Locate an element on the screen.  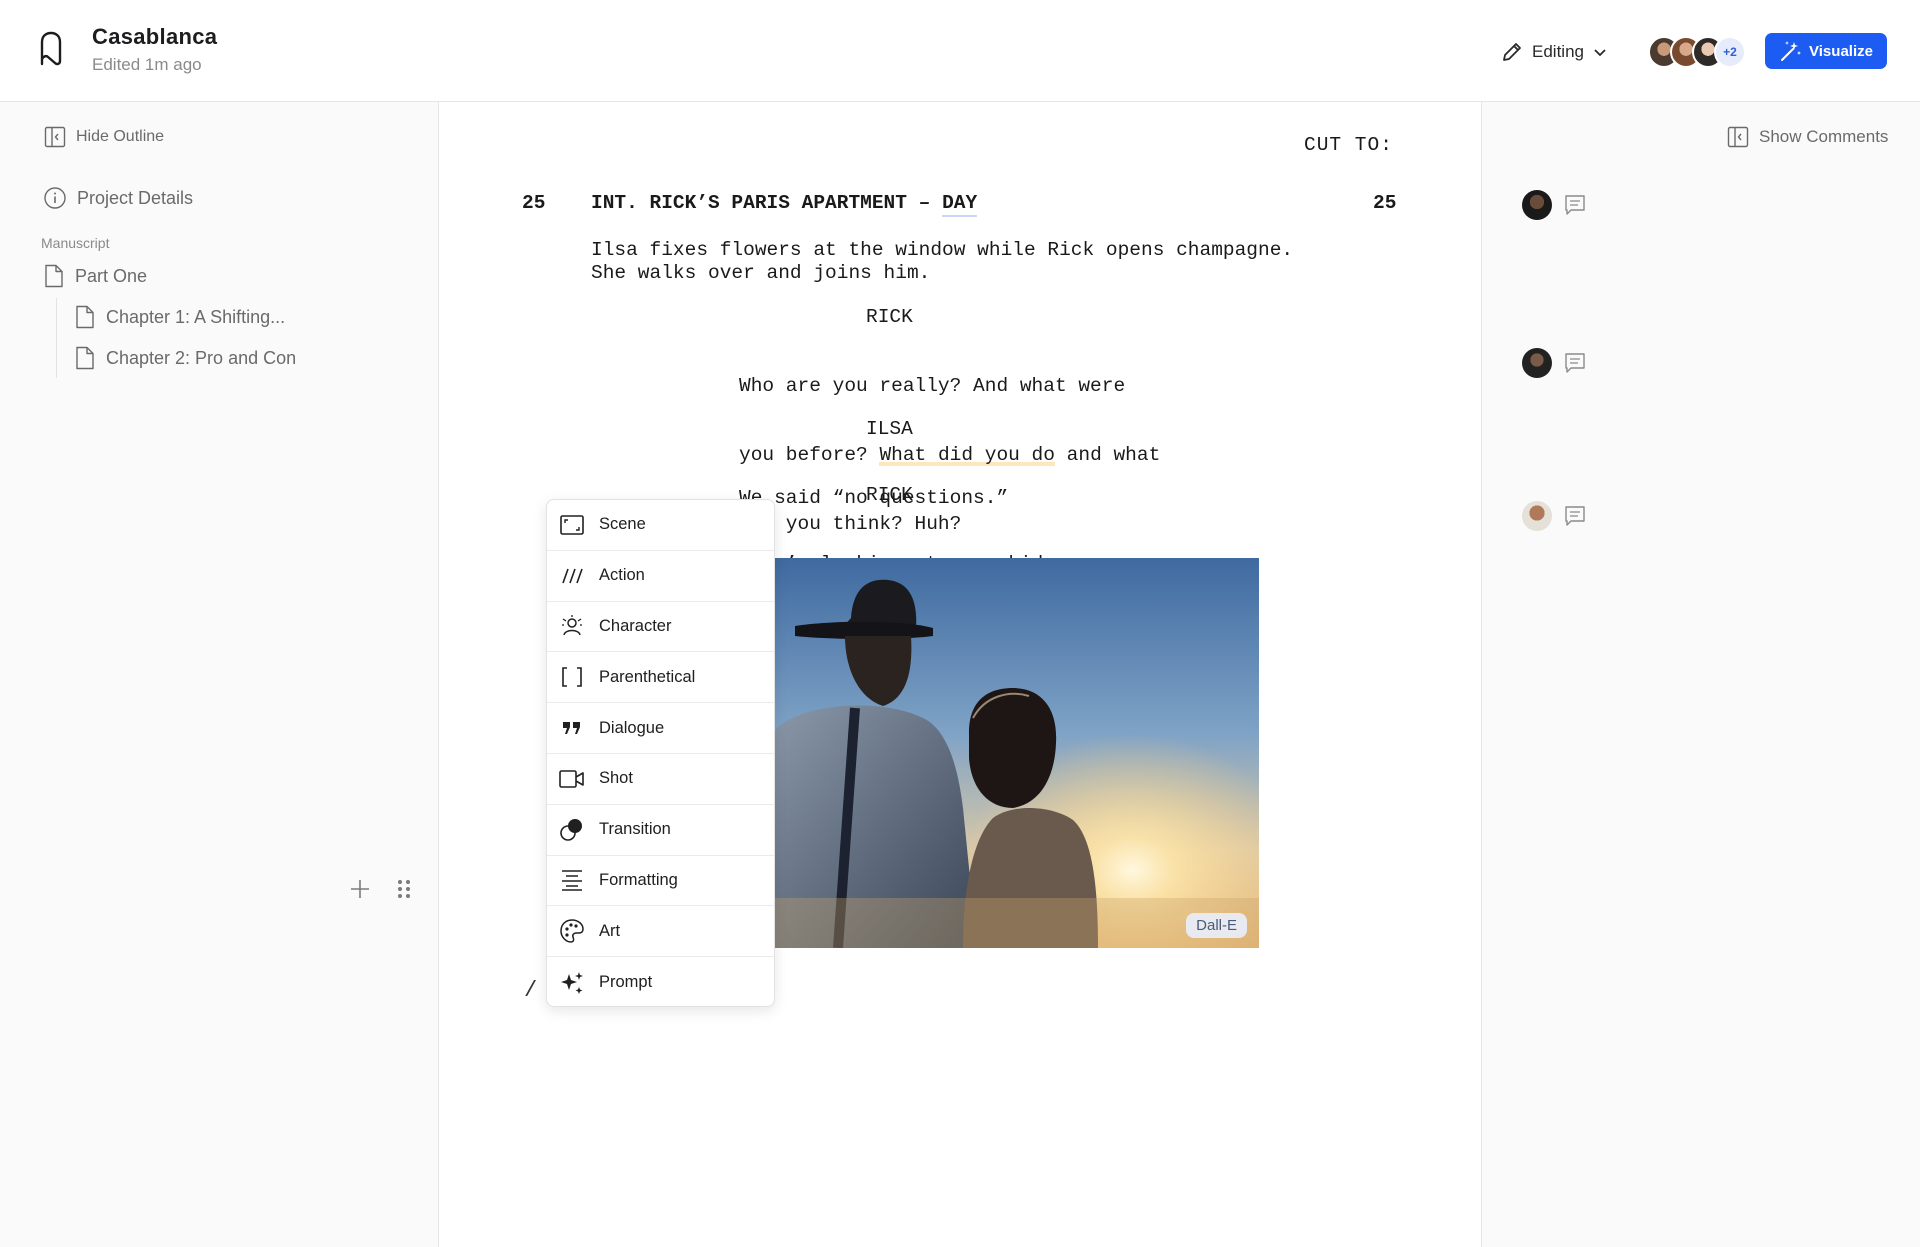
visualize-button: Visualize is located at coordinates (1826, 51).